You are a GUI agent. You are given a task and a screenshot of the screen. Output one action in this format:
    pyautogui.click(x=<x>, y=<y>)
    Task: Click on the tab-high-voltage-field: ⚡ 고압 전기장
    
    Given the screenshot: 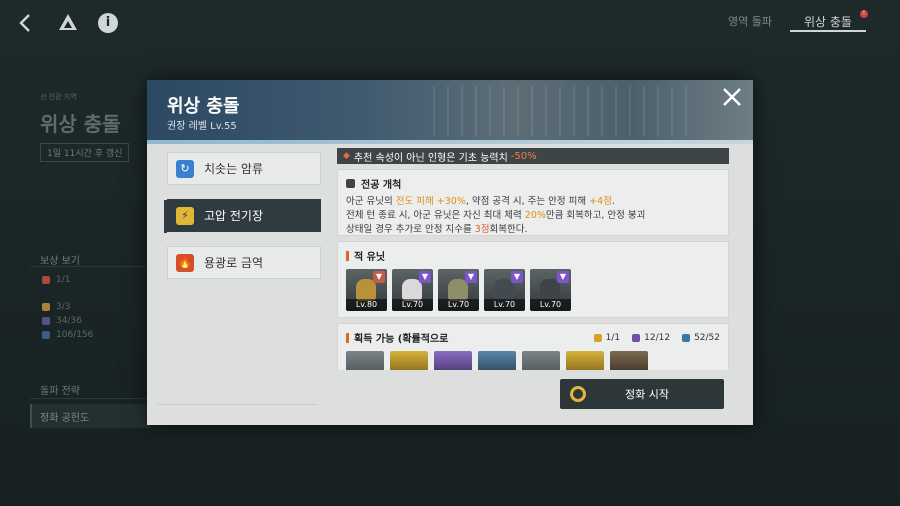 What is the action you would take?
    pyautogui.click(x=242, y=216)
    